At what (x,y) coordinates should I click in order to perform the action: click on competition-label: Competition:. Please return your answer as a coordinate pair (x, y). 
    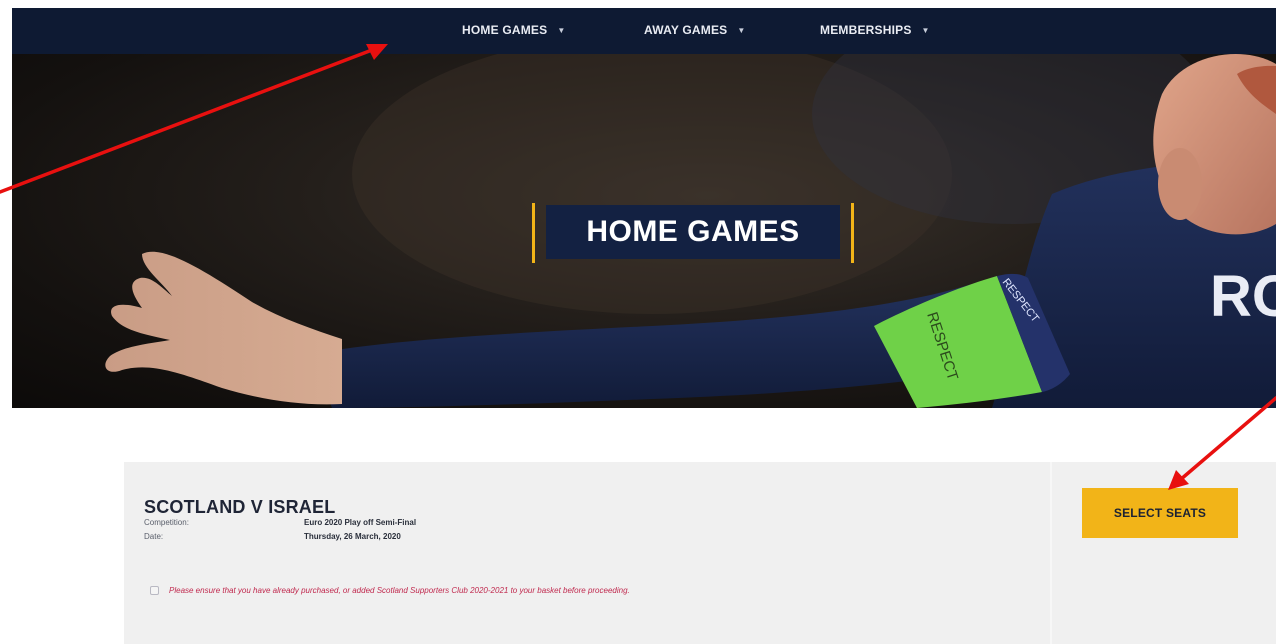
    Looking at the image, I should click on (166, 522).